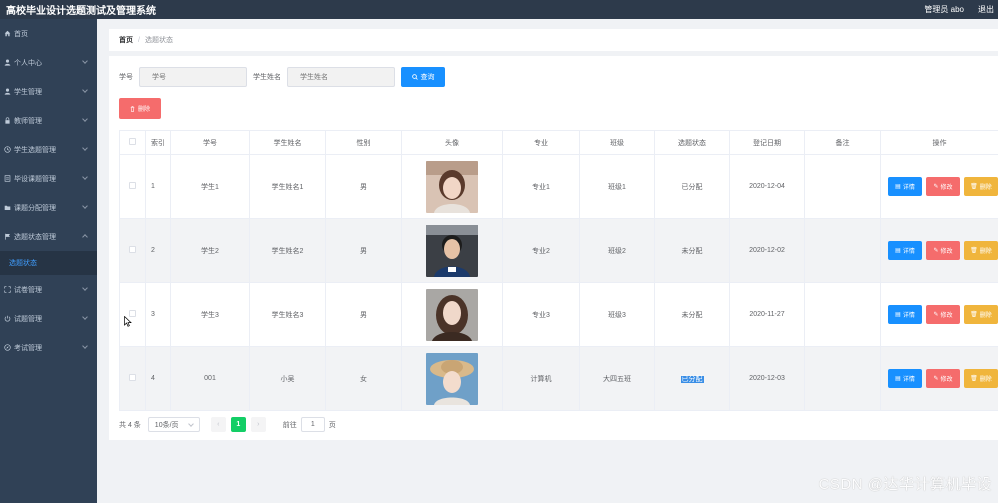  I want to click on sidebar-item-status-mgmt: 选题状态管理, so click(48, 236).